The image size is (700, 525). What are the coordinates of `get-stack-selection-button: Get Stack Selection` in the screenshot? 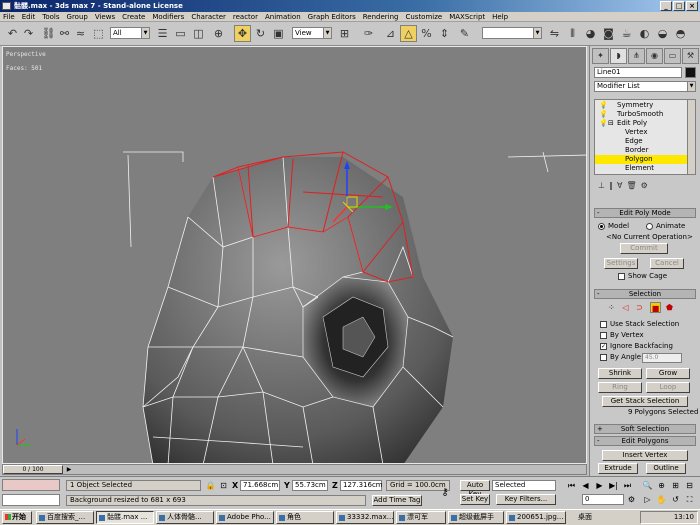 It's located at (645, 401).